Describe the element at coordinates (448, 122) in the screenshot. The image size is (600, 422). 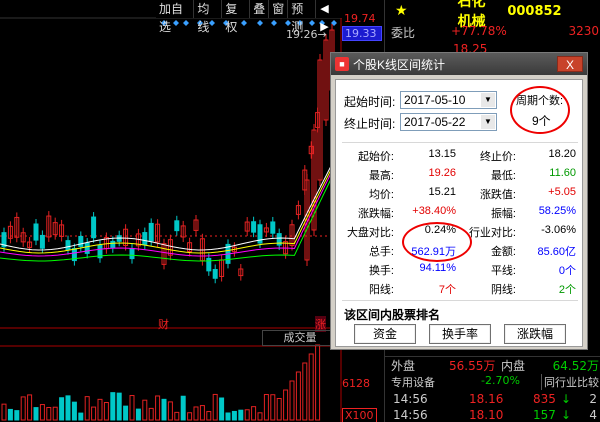
I see `end-date-picker: 2017-05-22 ▼` at that location.